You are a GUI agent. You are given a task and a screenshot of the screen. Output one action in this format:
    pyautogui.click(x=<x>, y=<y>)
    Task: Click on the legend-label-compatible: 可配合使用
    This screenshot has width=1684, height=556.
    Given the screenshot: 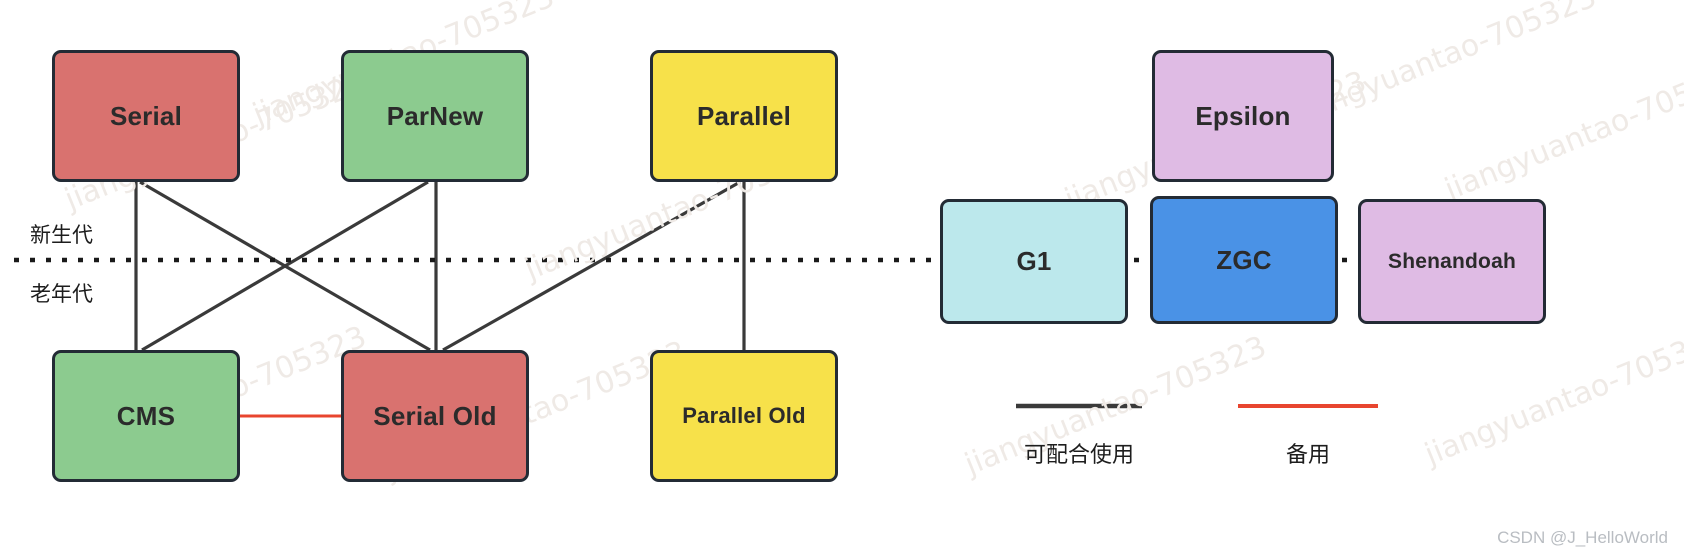 What is the action you would take?
    pyautogui.click(x=1079, y=455)
    